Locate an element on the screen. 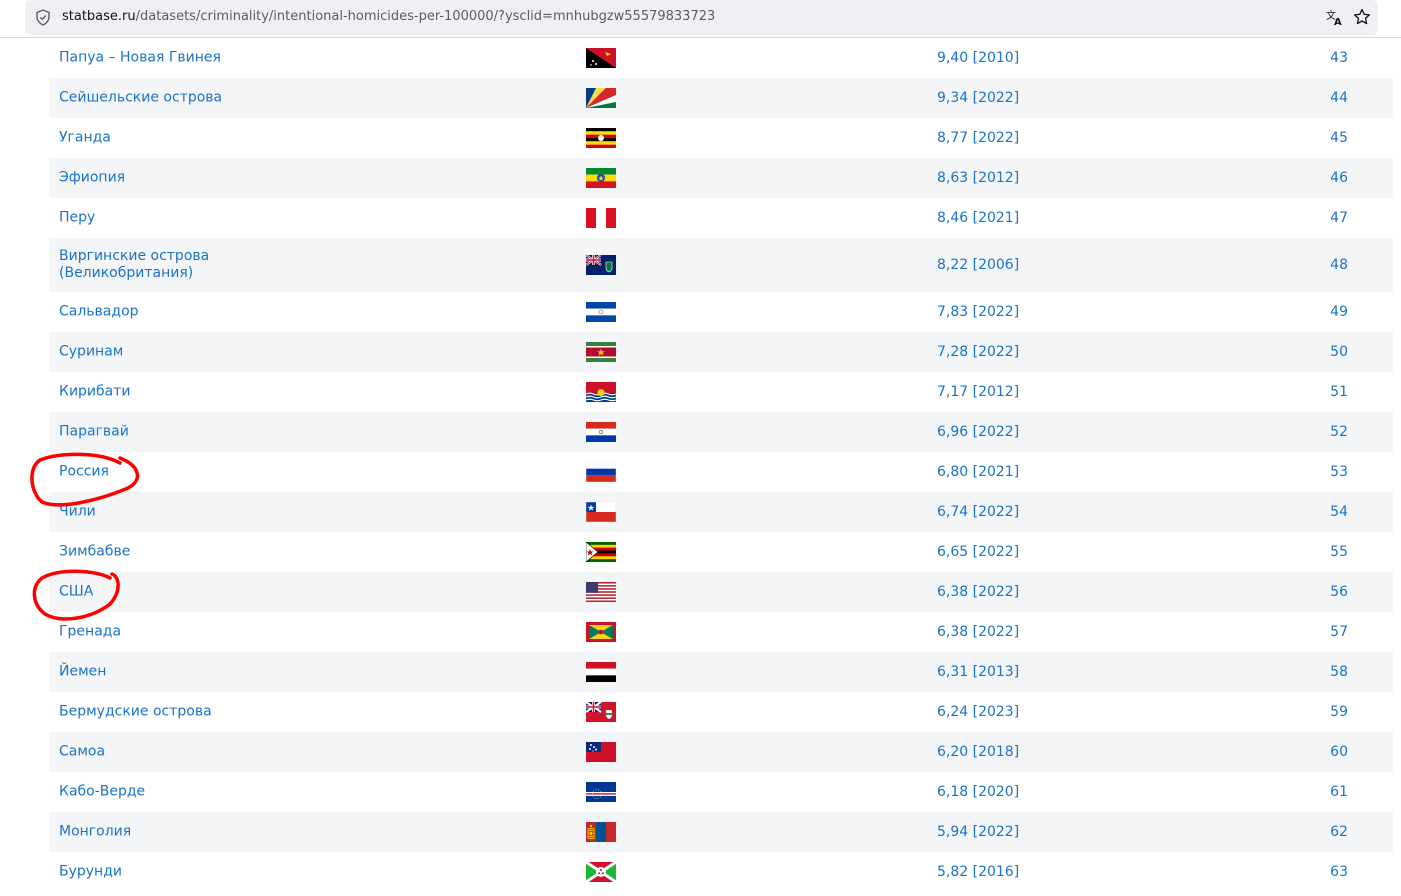  country-link: Сальвадор is located at coordinates (159, 312).